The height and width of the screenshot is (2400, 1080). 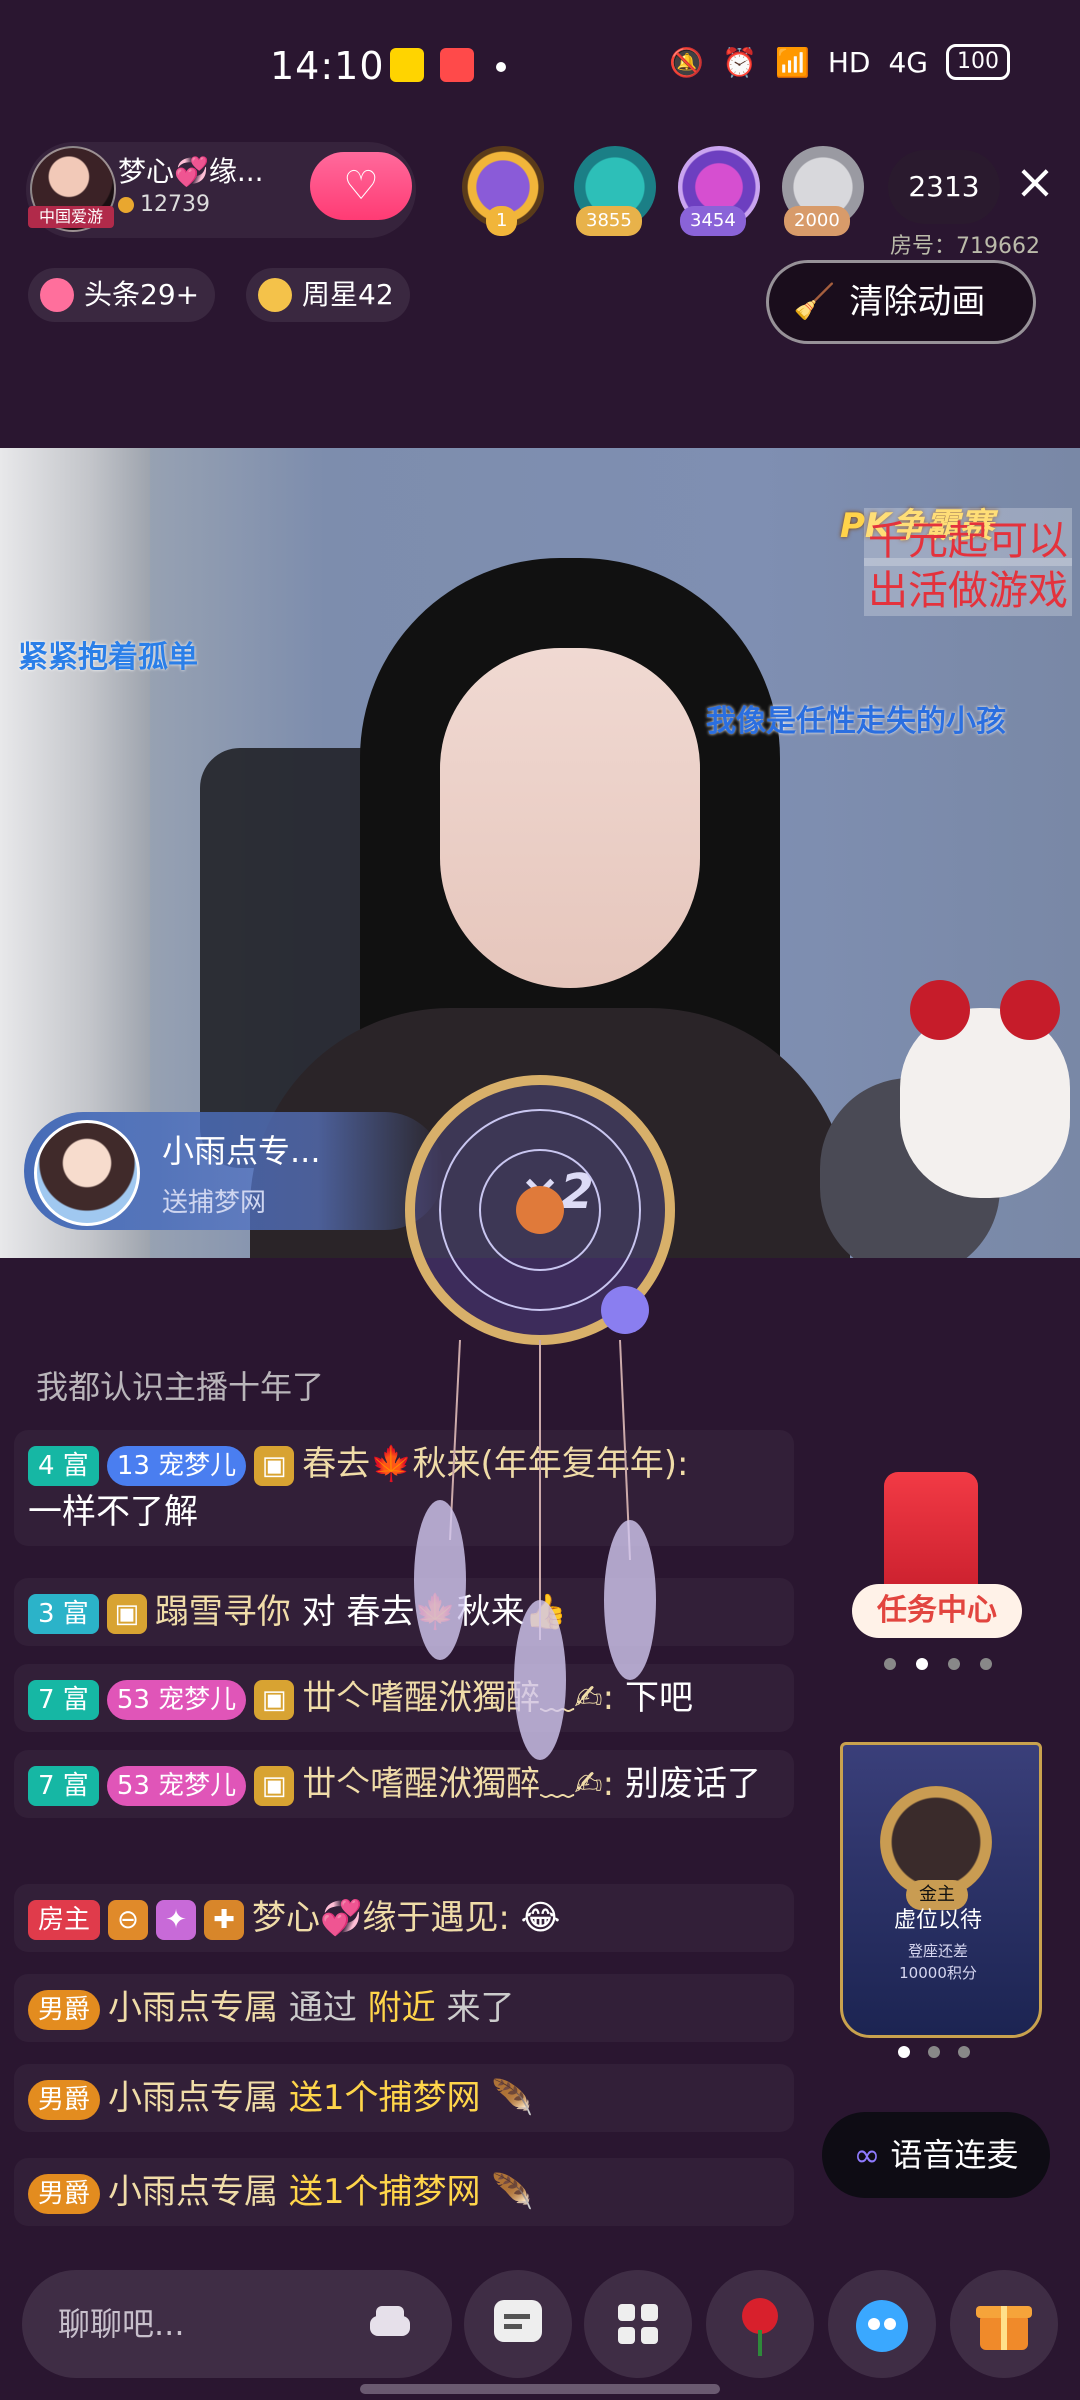 What do you see at coordinates (658, 1698) in the screenshot?
I see `chat-text: 下吧` at bounding box center [658, 1698].